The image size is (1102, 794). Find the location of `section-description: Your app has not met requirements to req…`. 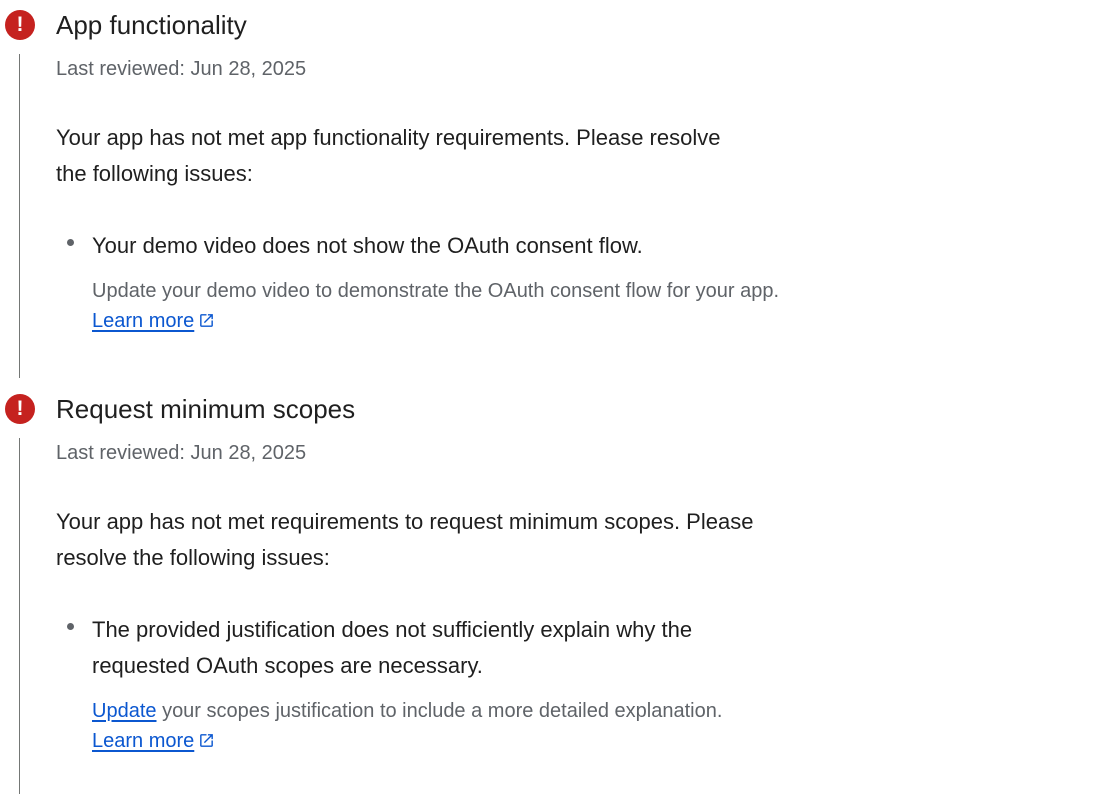

section-description: Your app has not met requirements to req… is located at coordinates (405, 539).